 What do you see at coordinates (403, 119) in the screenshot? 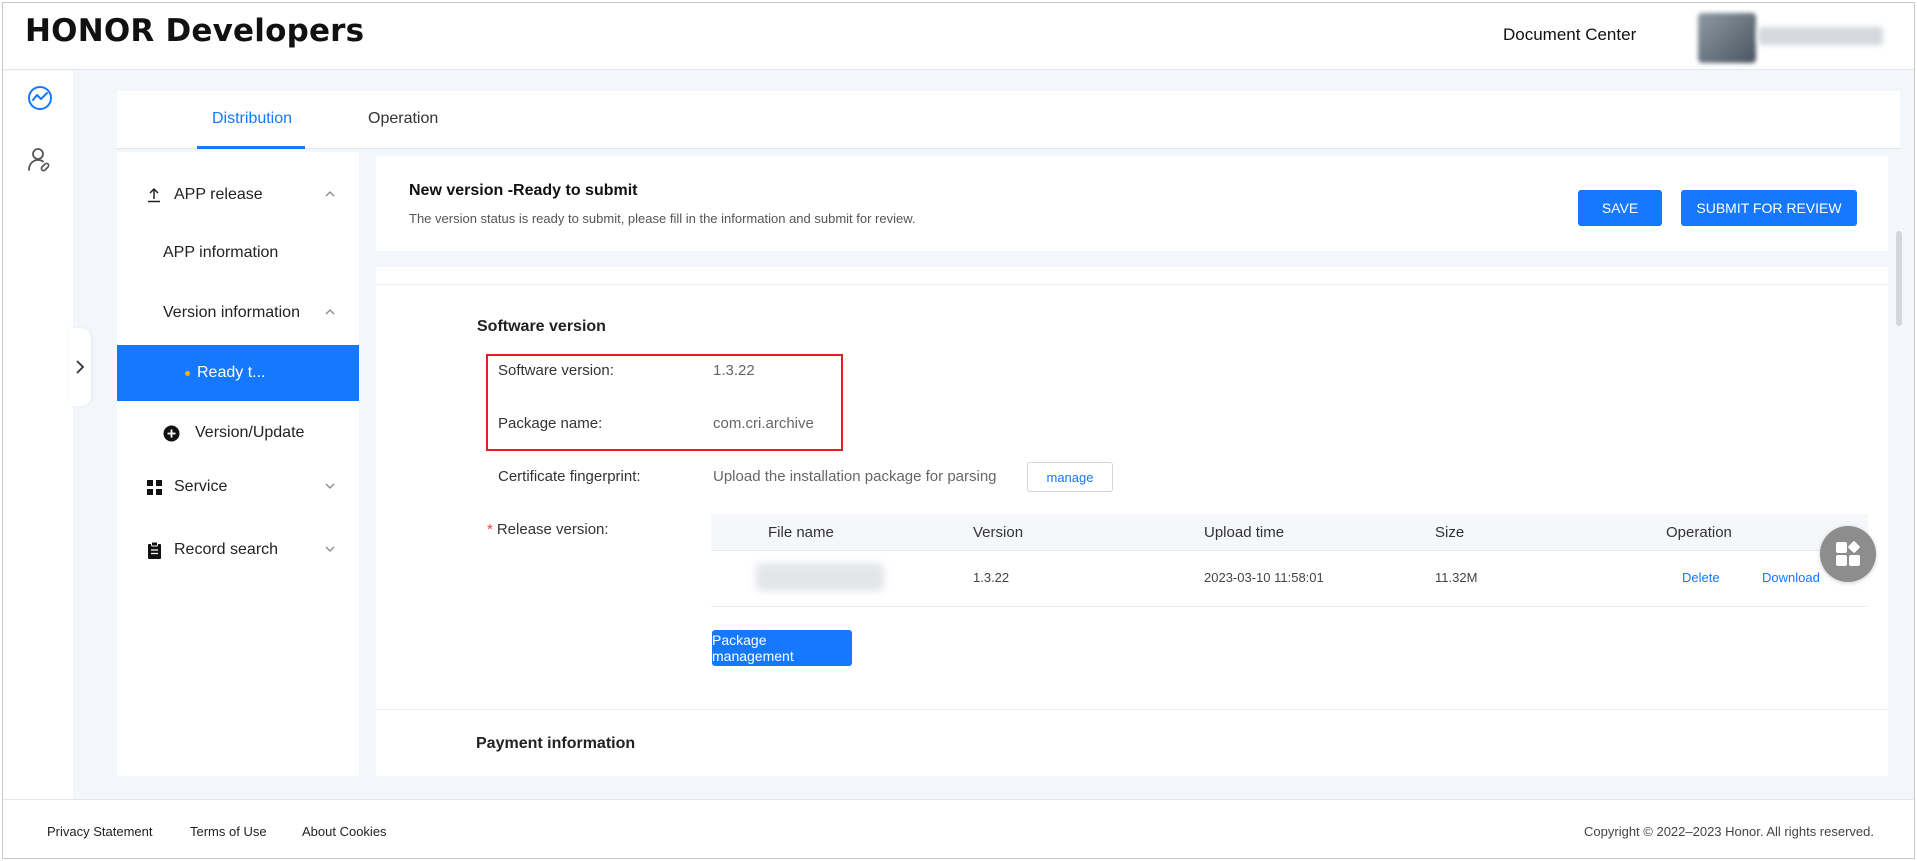
I see `tab-operation: Operation` at bounding box center [403, 119].